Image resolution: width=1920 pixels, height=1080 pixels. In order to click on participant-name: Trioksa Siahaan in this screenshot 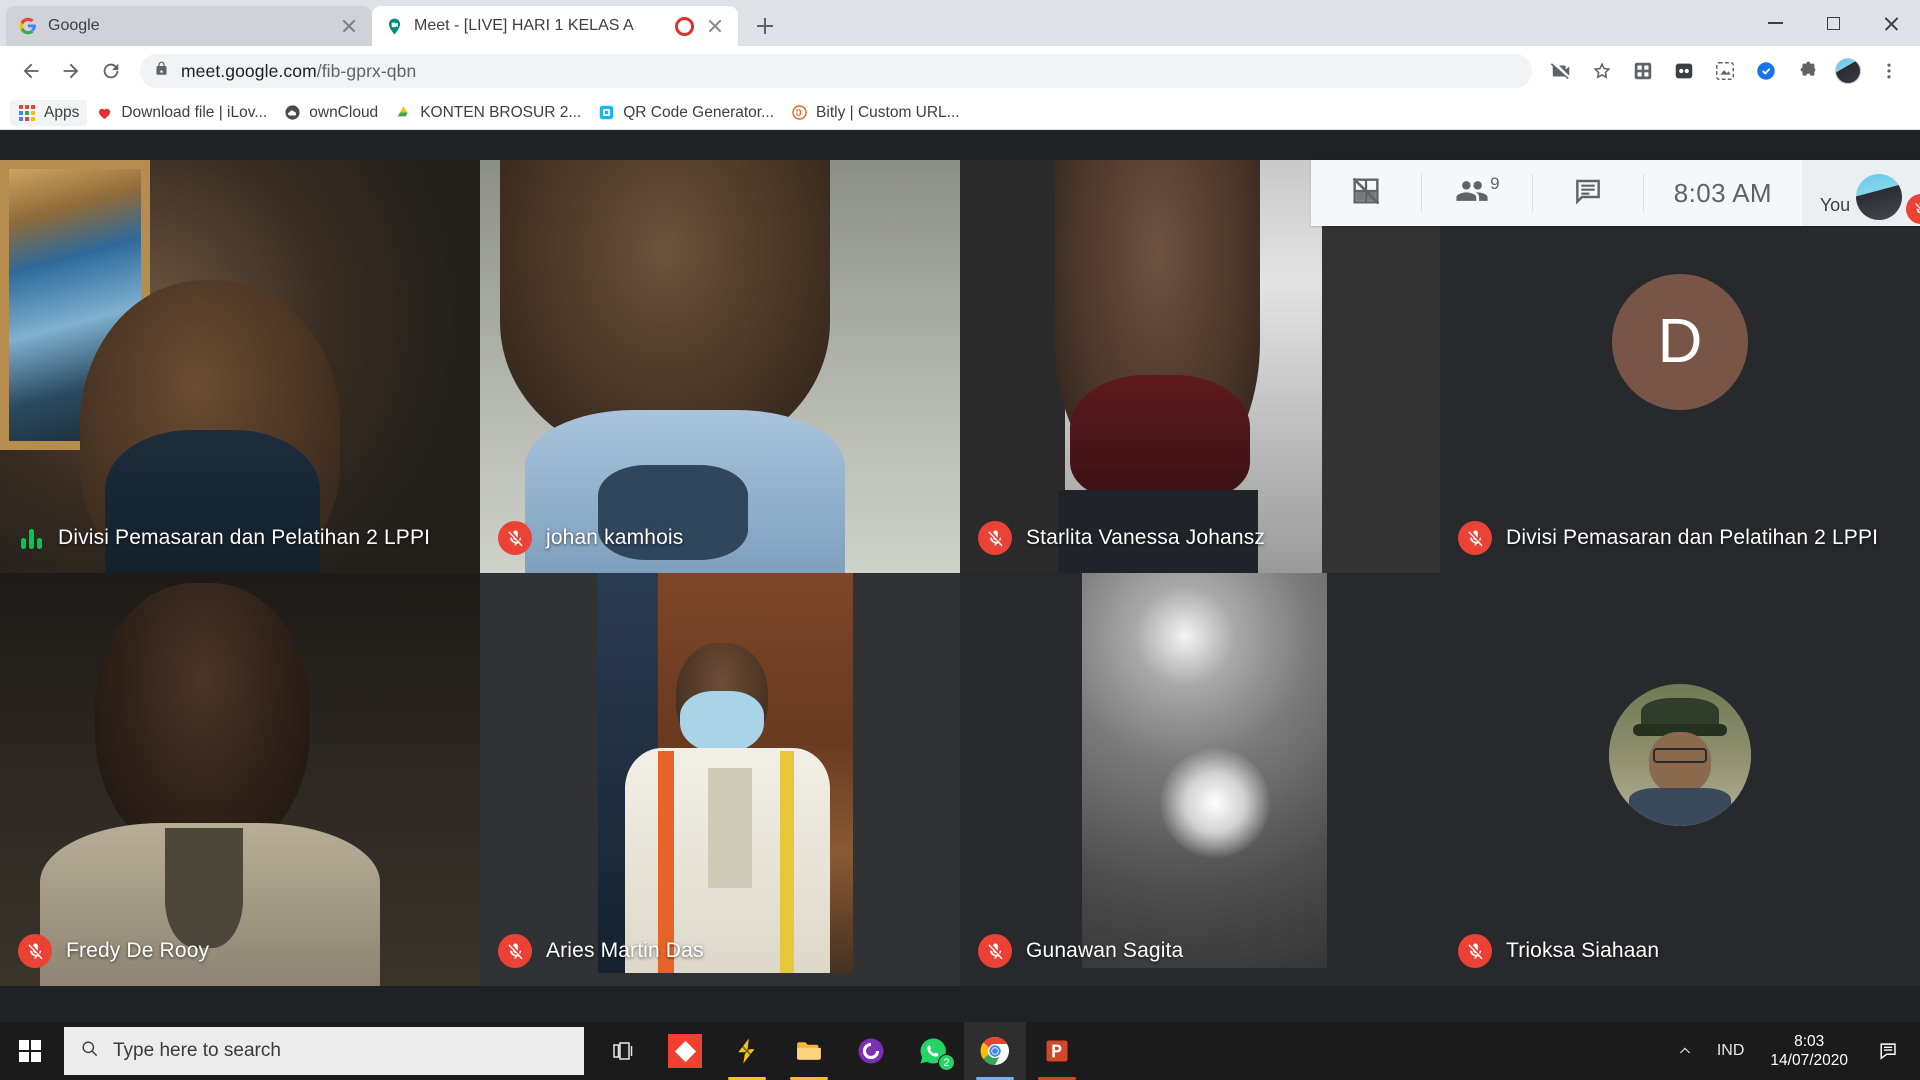, I will do `click(1583, 950)`.